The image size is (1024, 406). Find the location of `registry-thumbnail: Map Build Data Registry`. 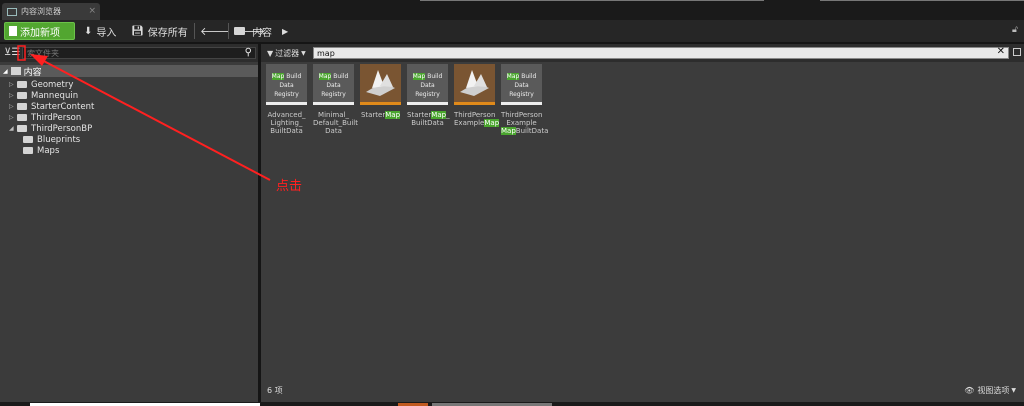

registry-thumbnail: Map Build Data Registry is located at coordinates (427, 84).